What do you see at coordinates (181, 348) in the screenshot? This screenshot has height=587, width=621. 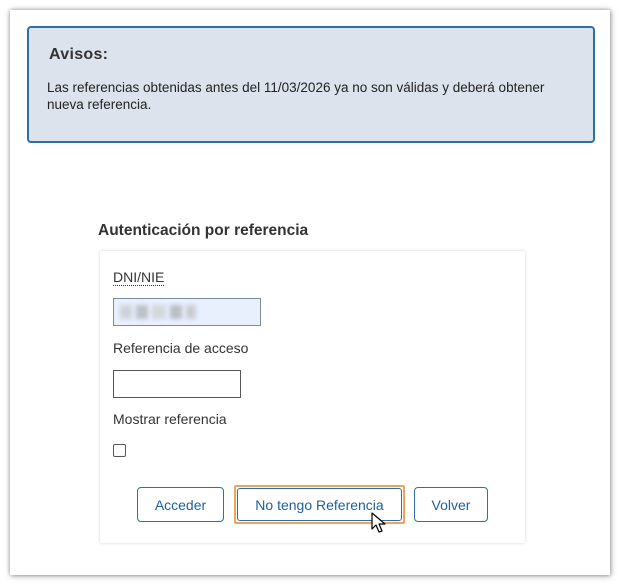 I see `reference-label: Referencia de acceso` at bounding box center [181, 348].